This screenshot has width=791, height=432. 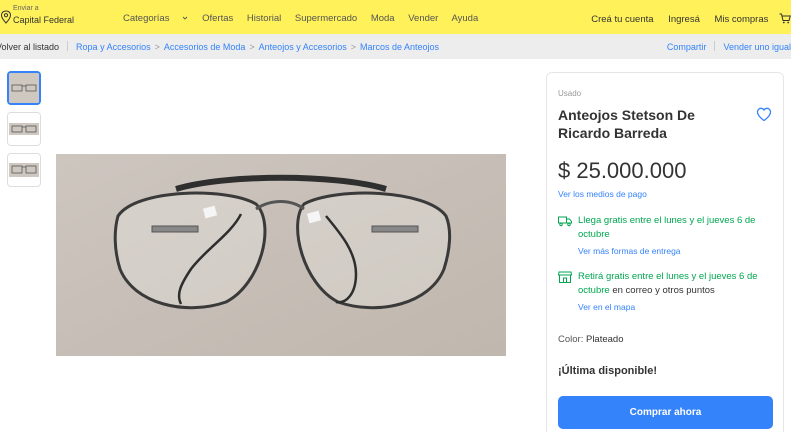 I want to click on nav-supermercado: Supermercado, so click(x=326, y=18).